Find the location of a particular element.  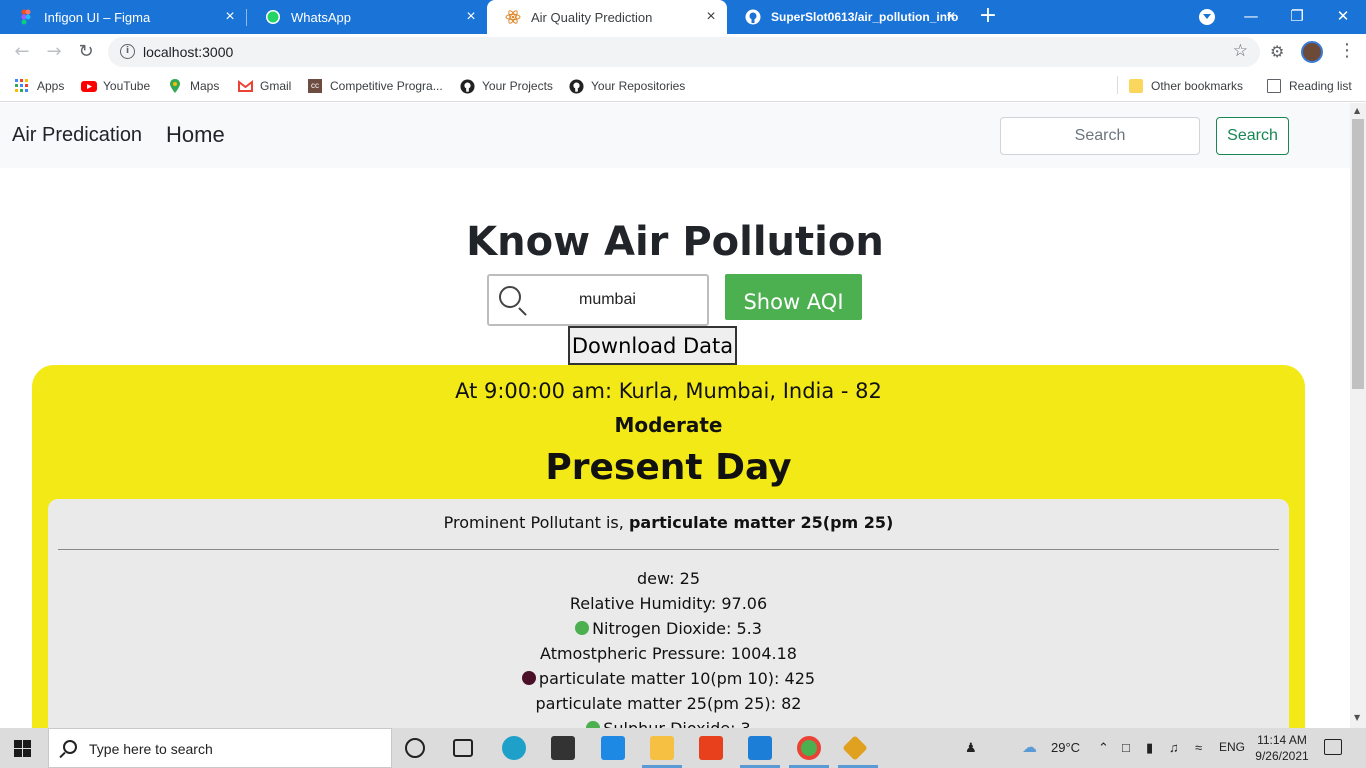

back-icon: ← is located at coordinates (22, 52).